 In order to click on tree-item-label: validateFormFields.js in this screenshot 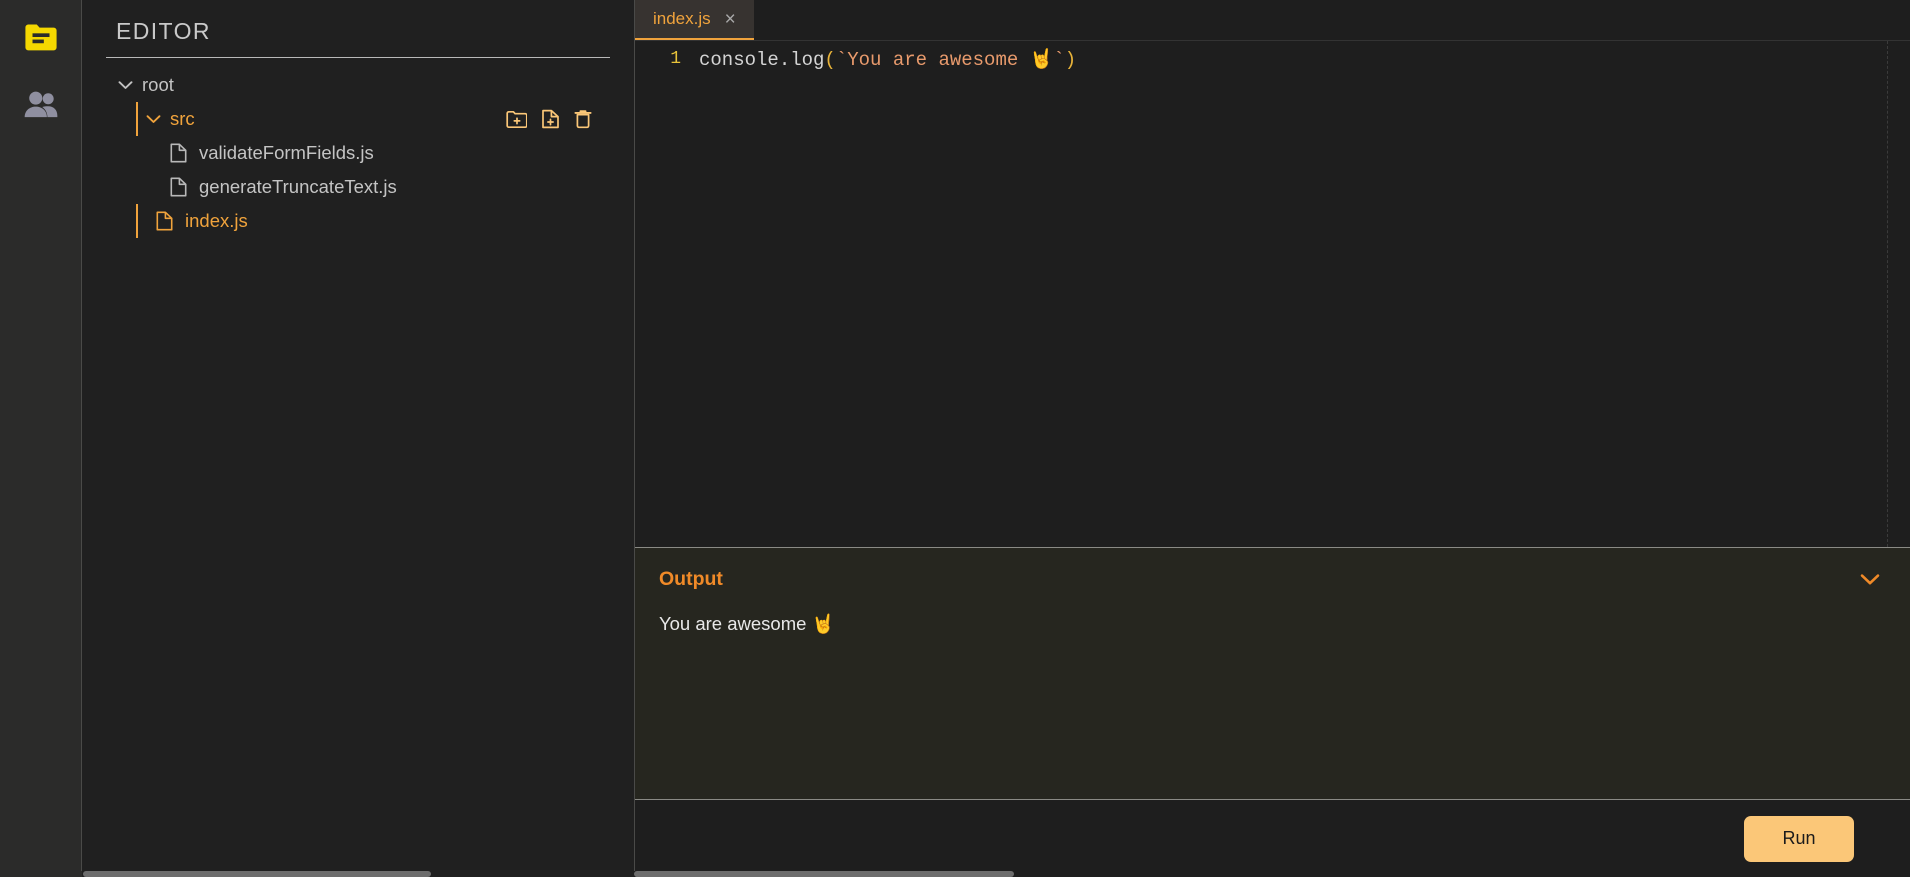, I will do `click(286, 152)`.